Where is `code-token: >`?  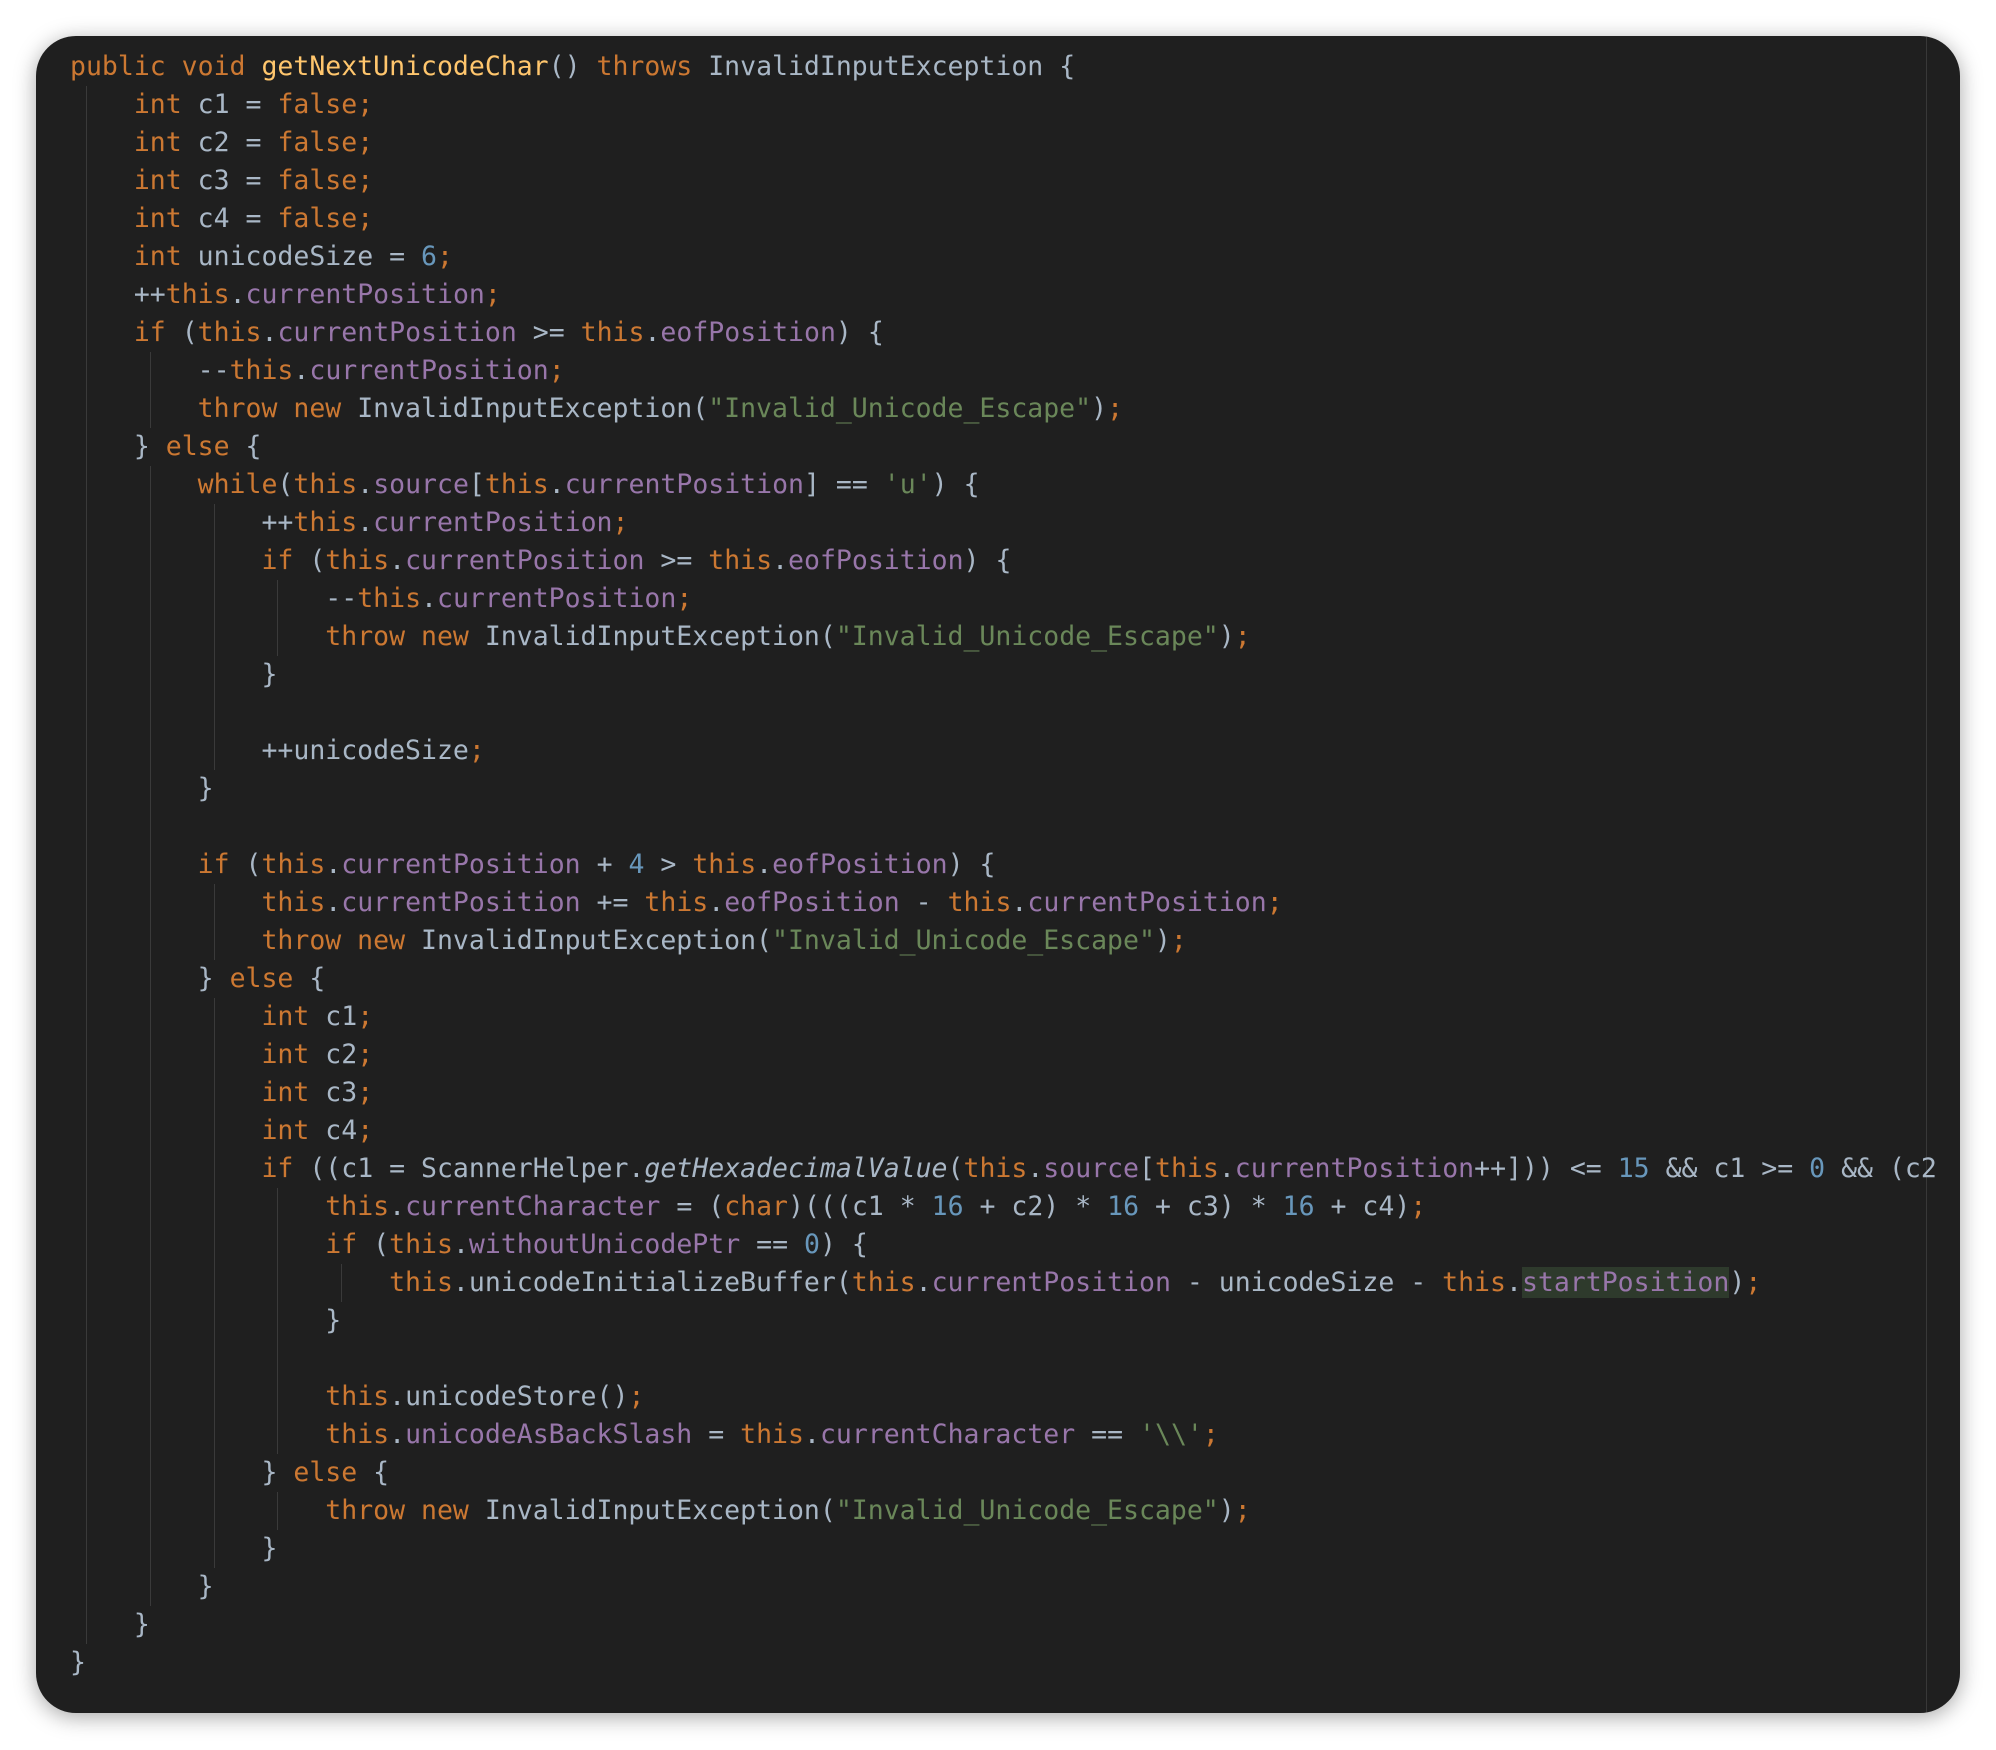 code-token: > is located at coordinates (668, 864).